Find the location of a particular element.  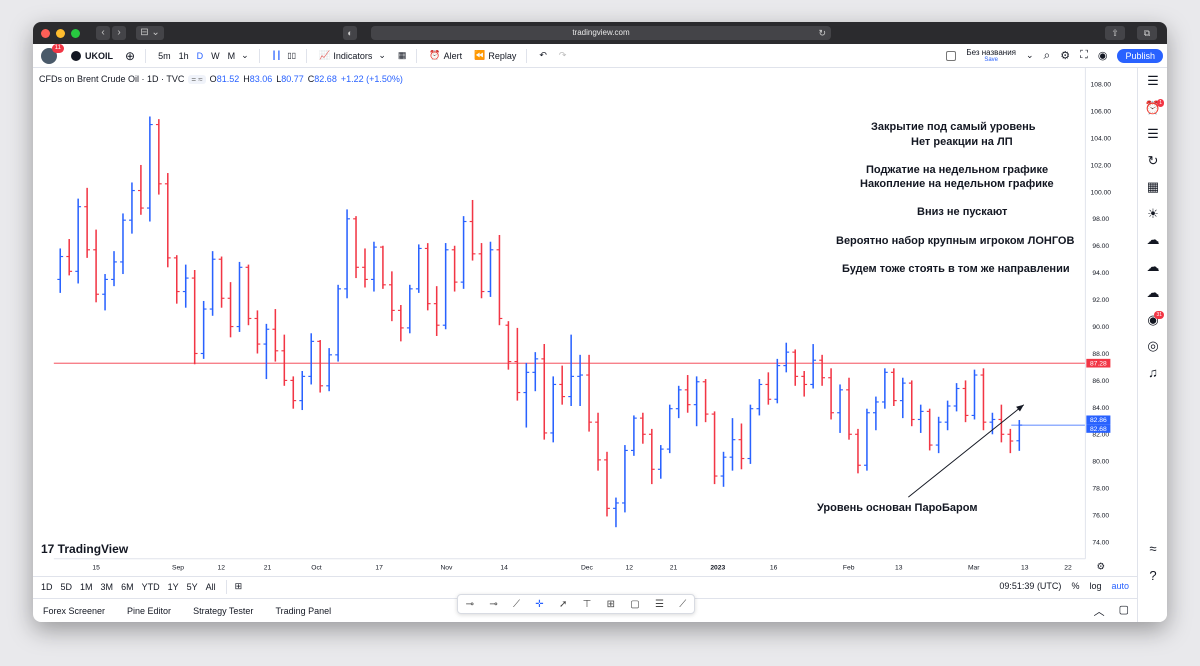

range-1d: 1D is located at coordinates (47, 587).